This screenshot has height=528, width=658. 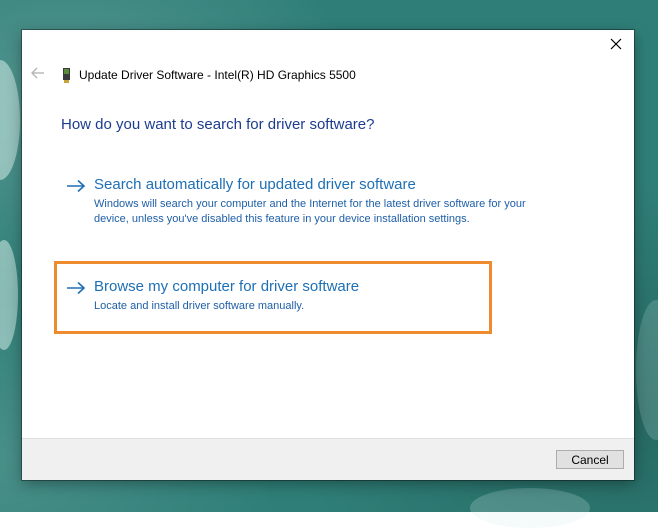 I want to click on close-button, so click(x=616, y=44).